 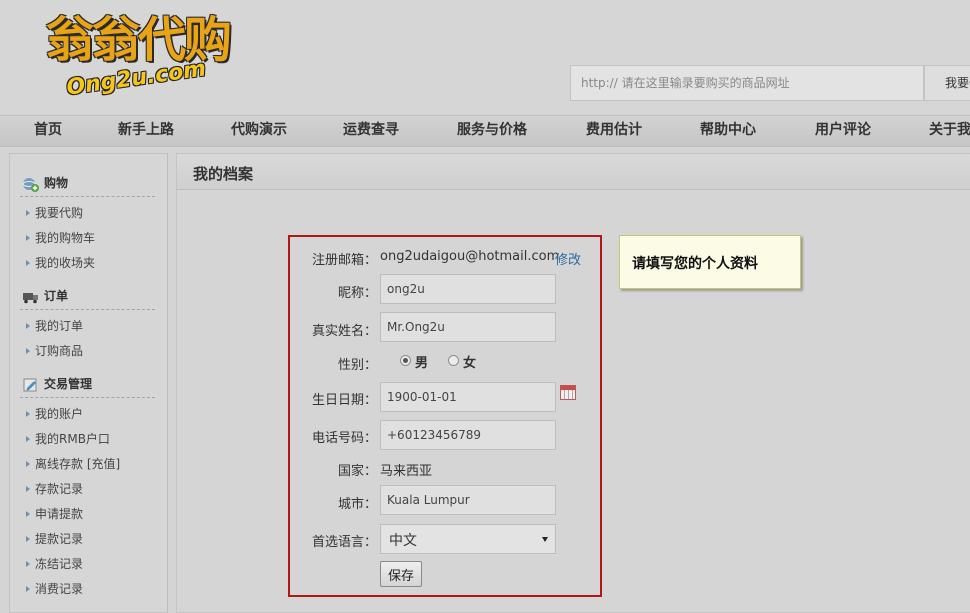 I want to click on nav-reviews: 用户评论, so click(x=843, y=131).